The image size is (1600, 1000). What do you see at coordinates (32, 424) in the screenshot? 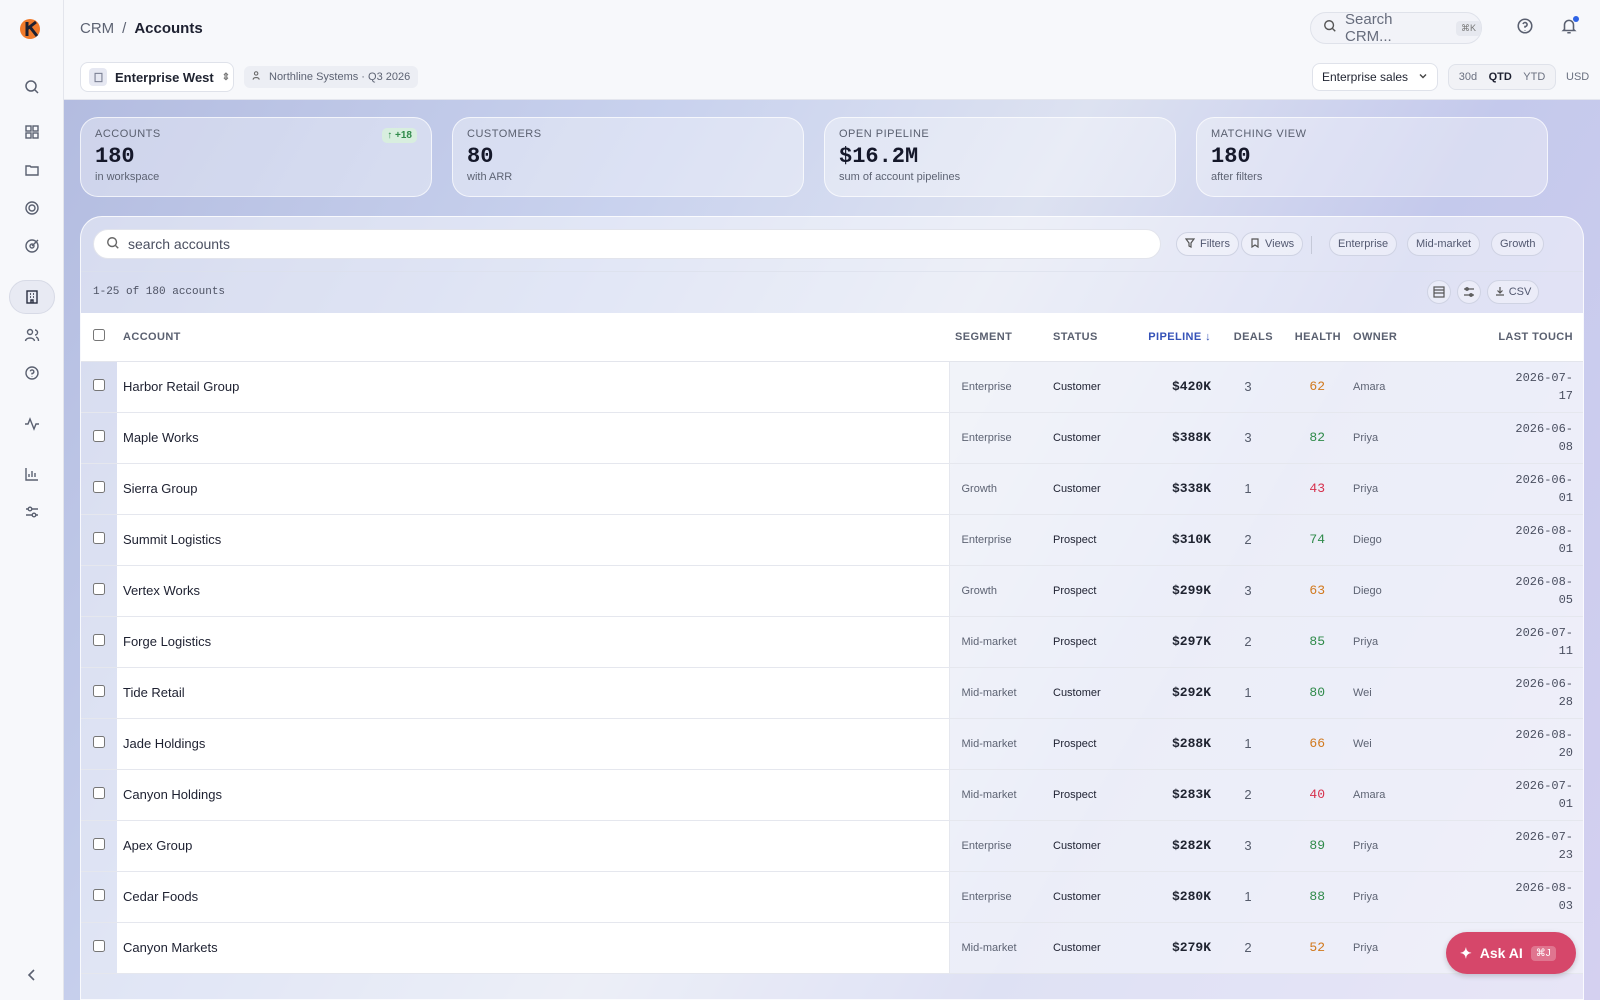
I see `activity-icon` at bounding box center [32, 424].